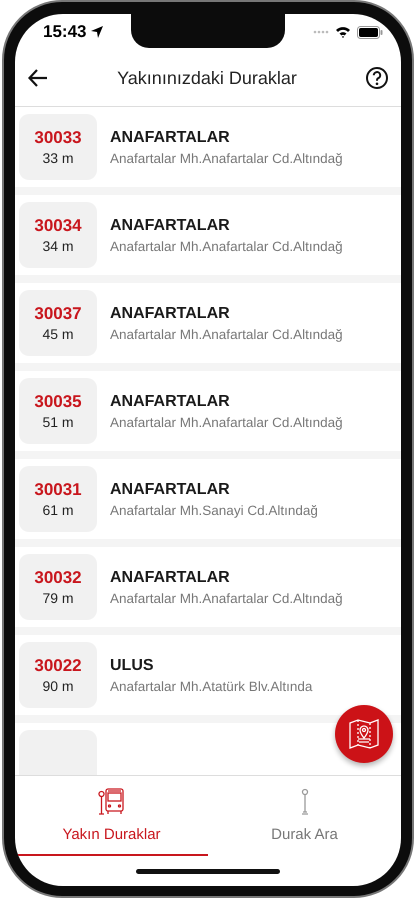  Describe the element at coordinates (58, 578) in the screenshot. I see `stop-code: 30032` at that location.